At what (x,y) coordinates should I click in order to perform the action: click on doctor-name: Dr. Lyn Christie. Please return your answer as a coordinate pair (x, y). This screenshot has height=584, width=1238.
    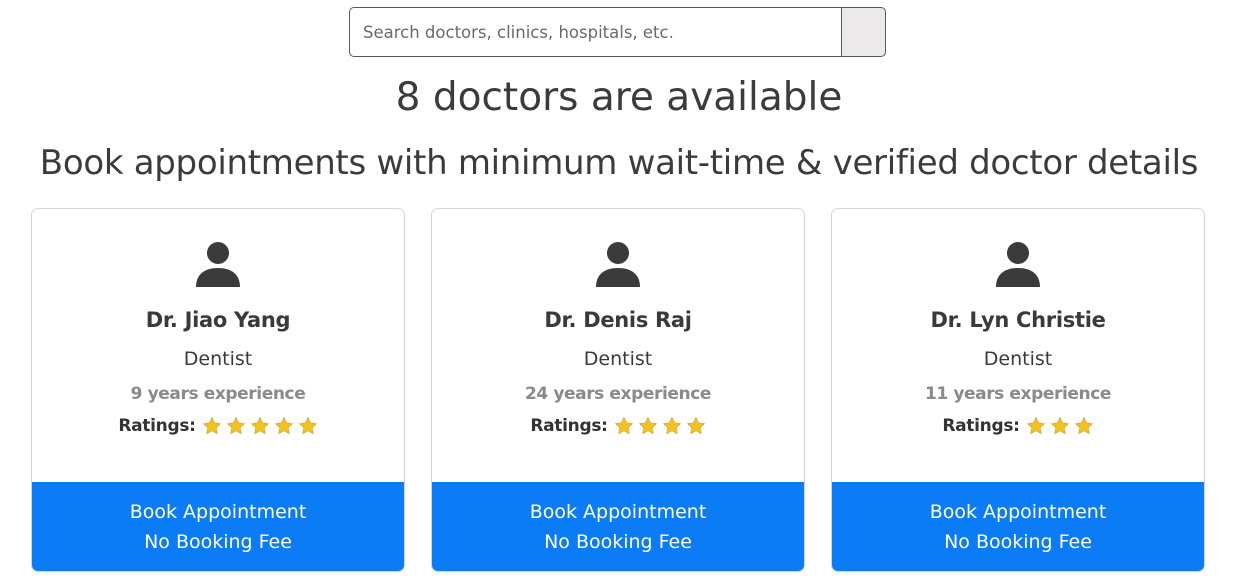
    Looking at the image, I should click on (1018, 320).